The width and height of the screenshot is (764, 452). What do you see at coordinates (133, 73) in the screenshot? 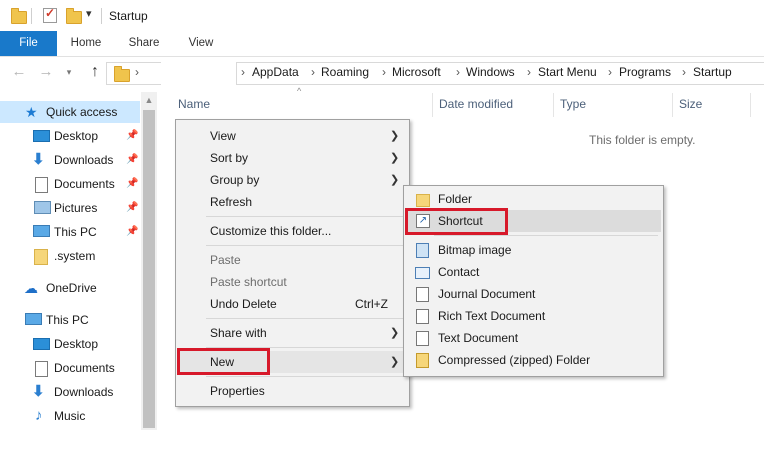
I see `address-bar-start: ›` at bounding box center [133, 73].